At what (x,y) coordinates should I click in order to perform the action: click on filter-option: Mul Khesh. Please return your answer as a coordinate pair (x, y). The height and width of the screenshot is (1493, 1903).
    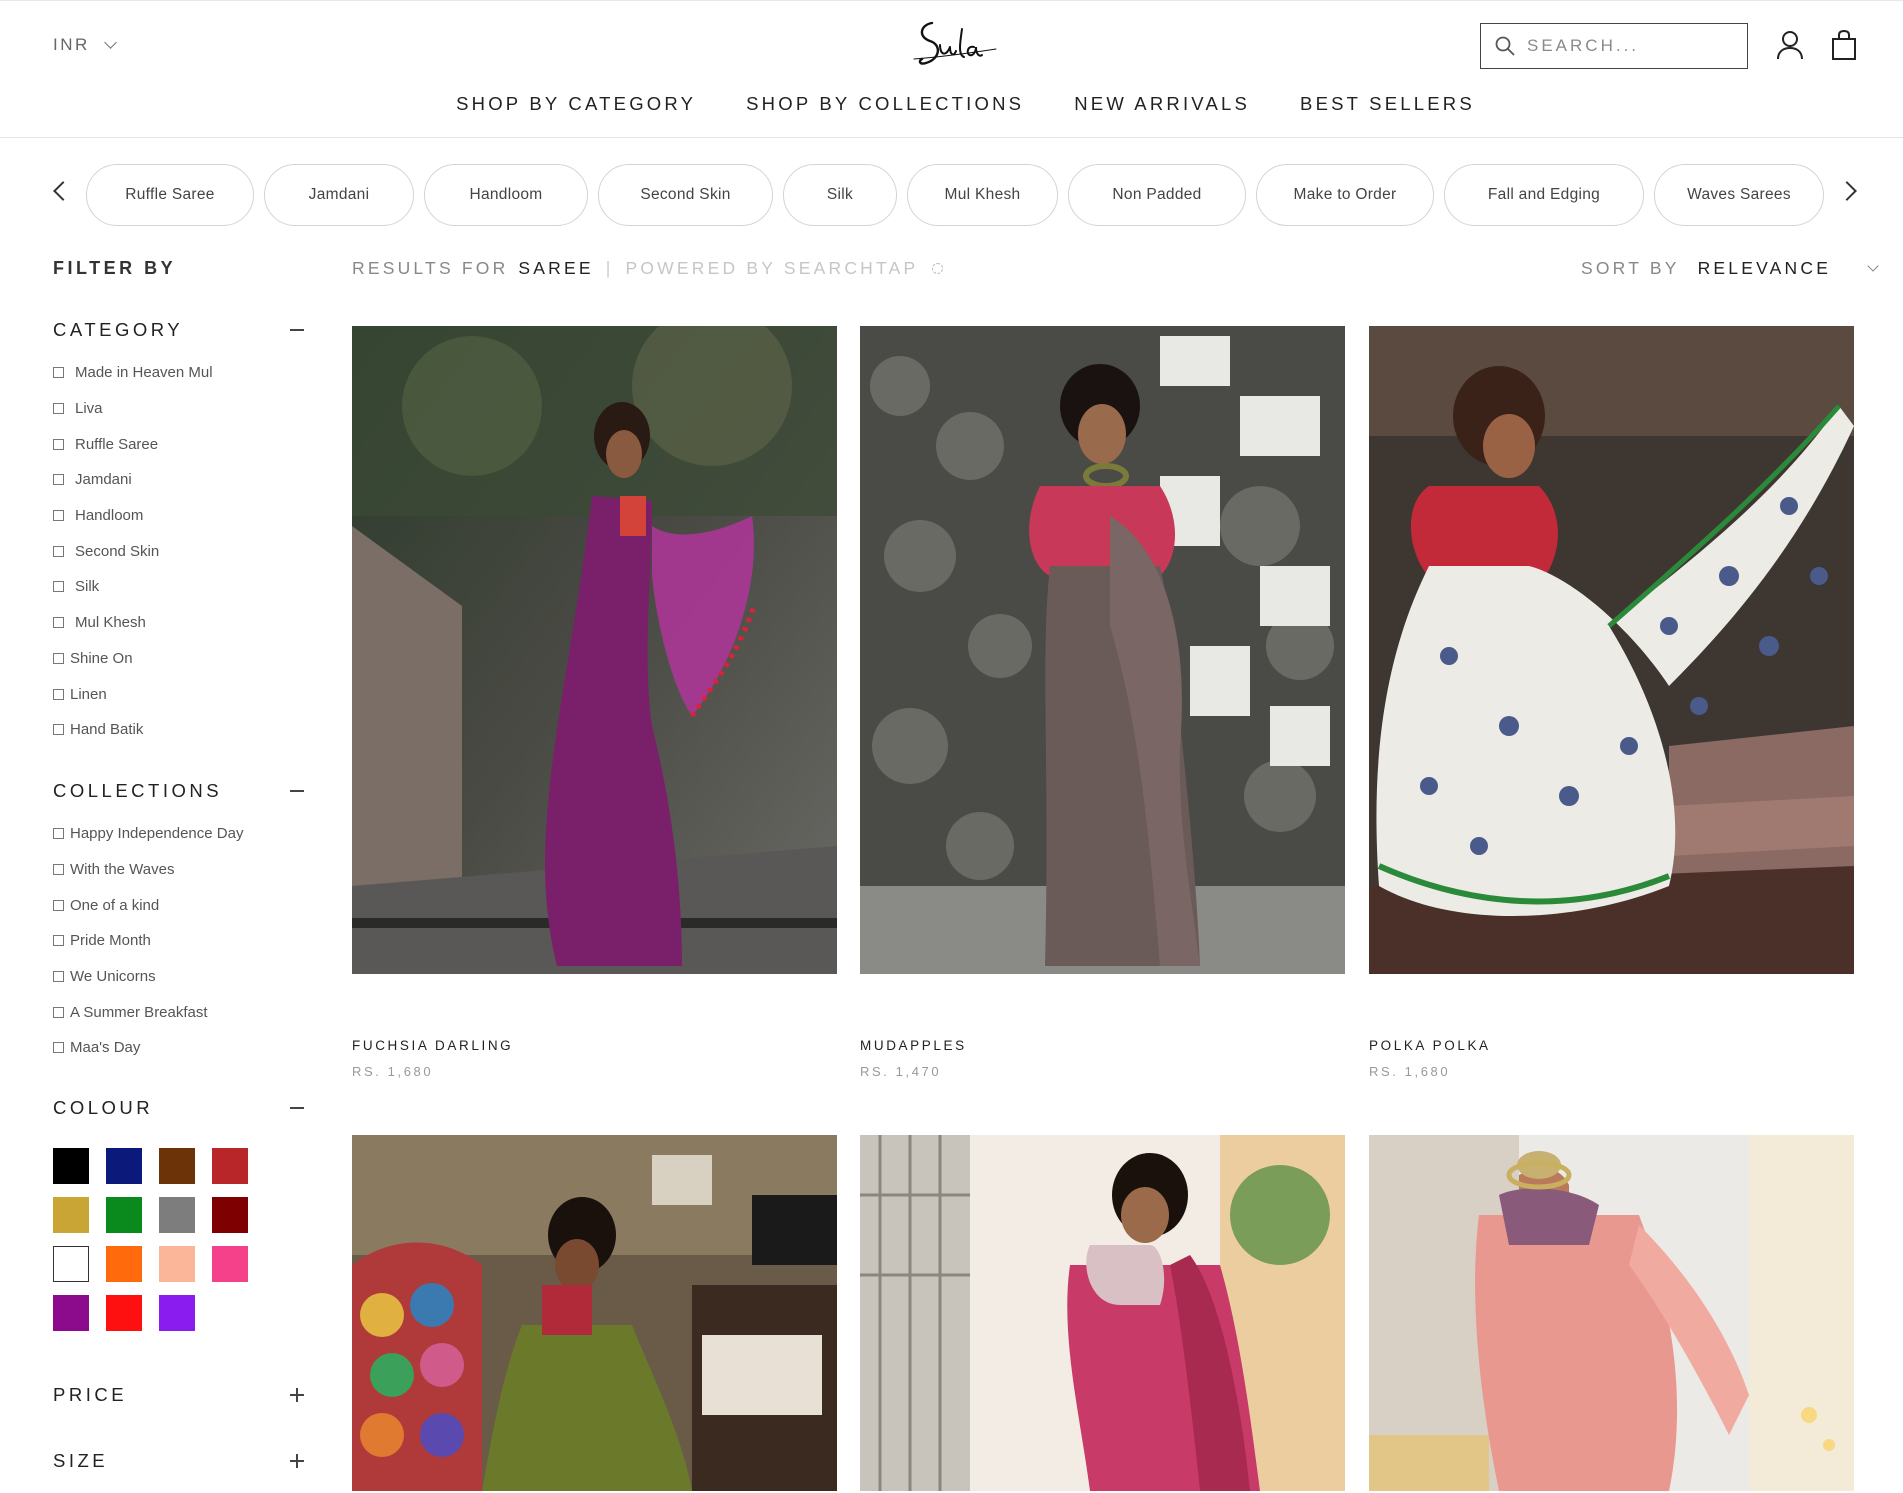
    Looking at the image, I should click on (133, 623).